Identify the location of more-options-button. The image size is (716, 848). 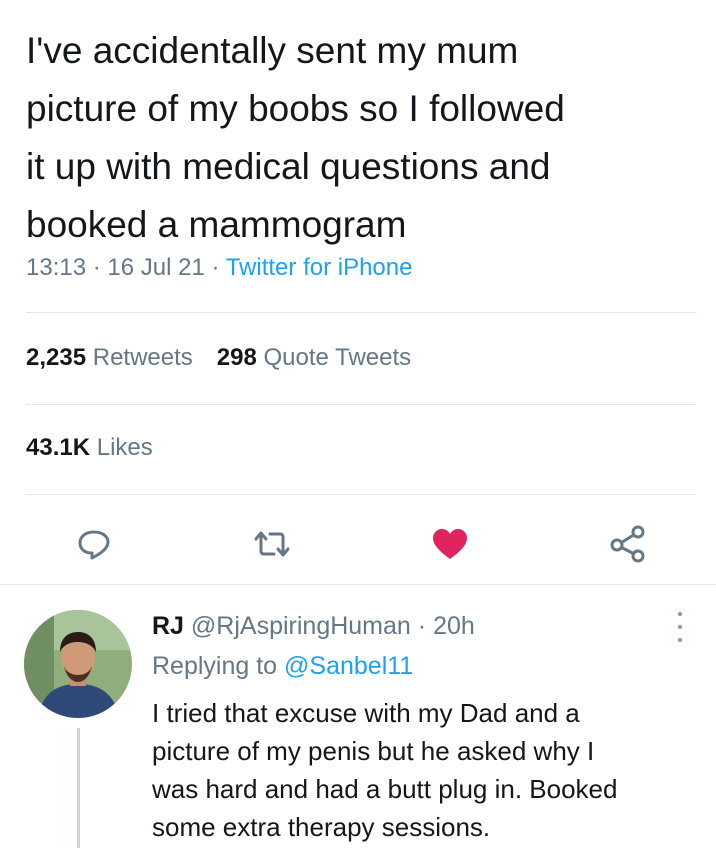
(680, 627).